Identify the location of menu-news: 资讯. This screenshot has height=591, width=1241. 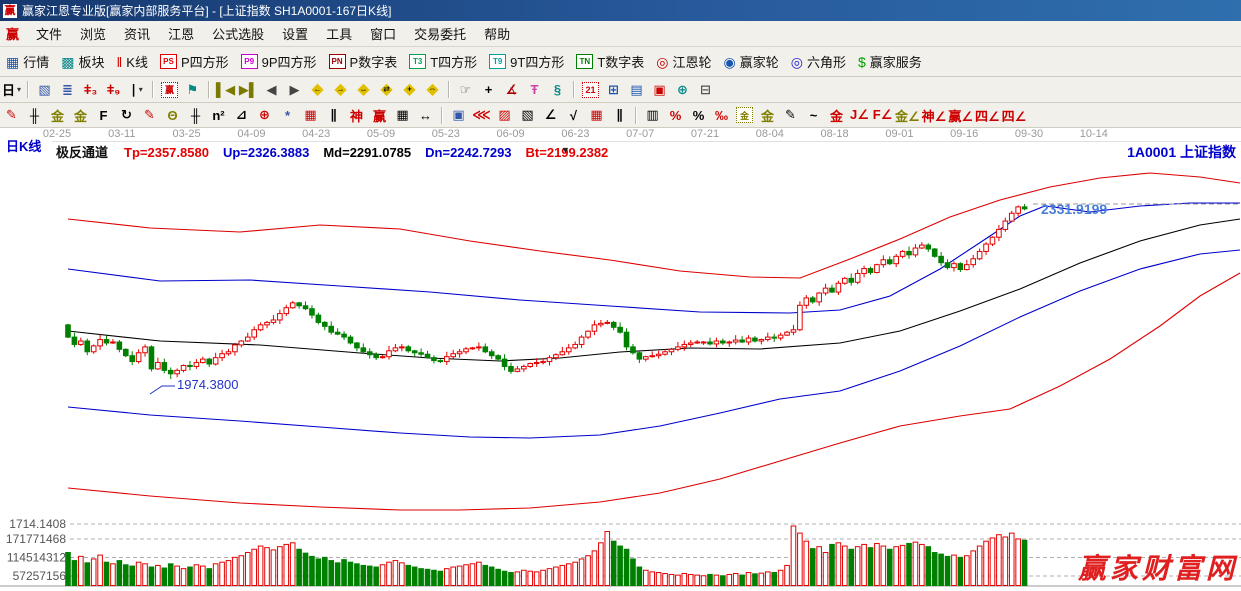
(137, 34).